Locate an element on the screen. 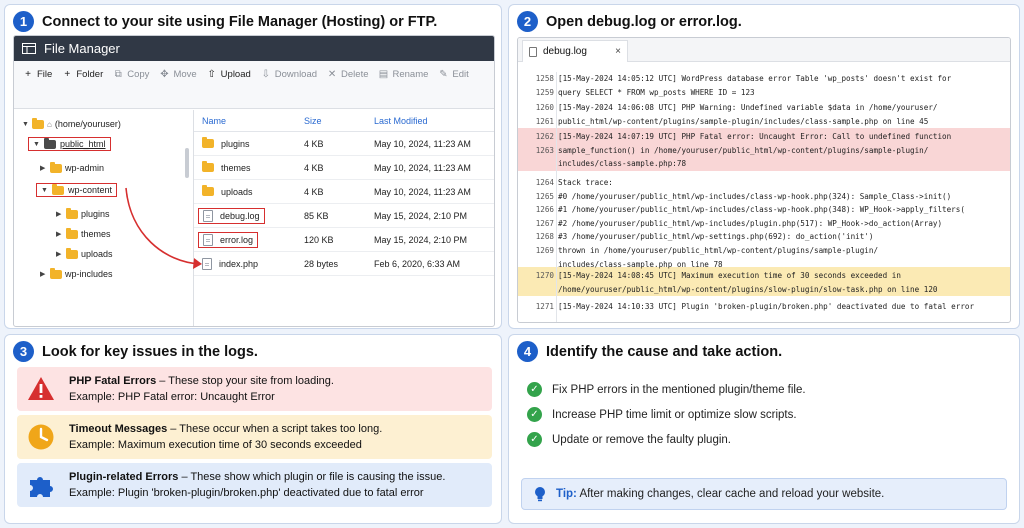 The height and width of the screenshot is (528, 1024). move-icon: ✥ is located at coordinates (164, 74).